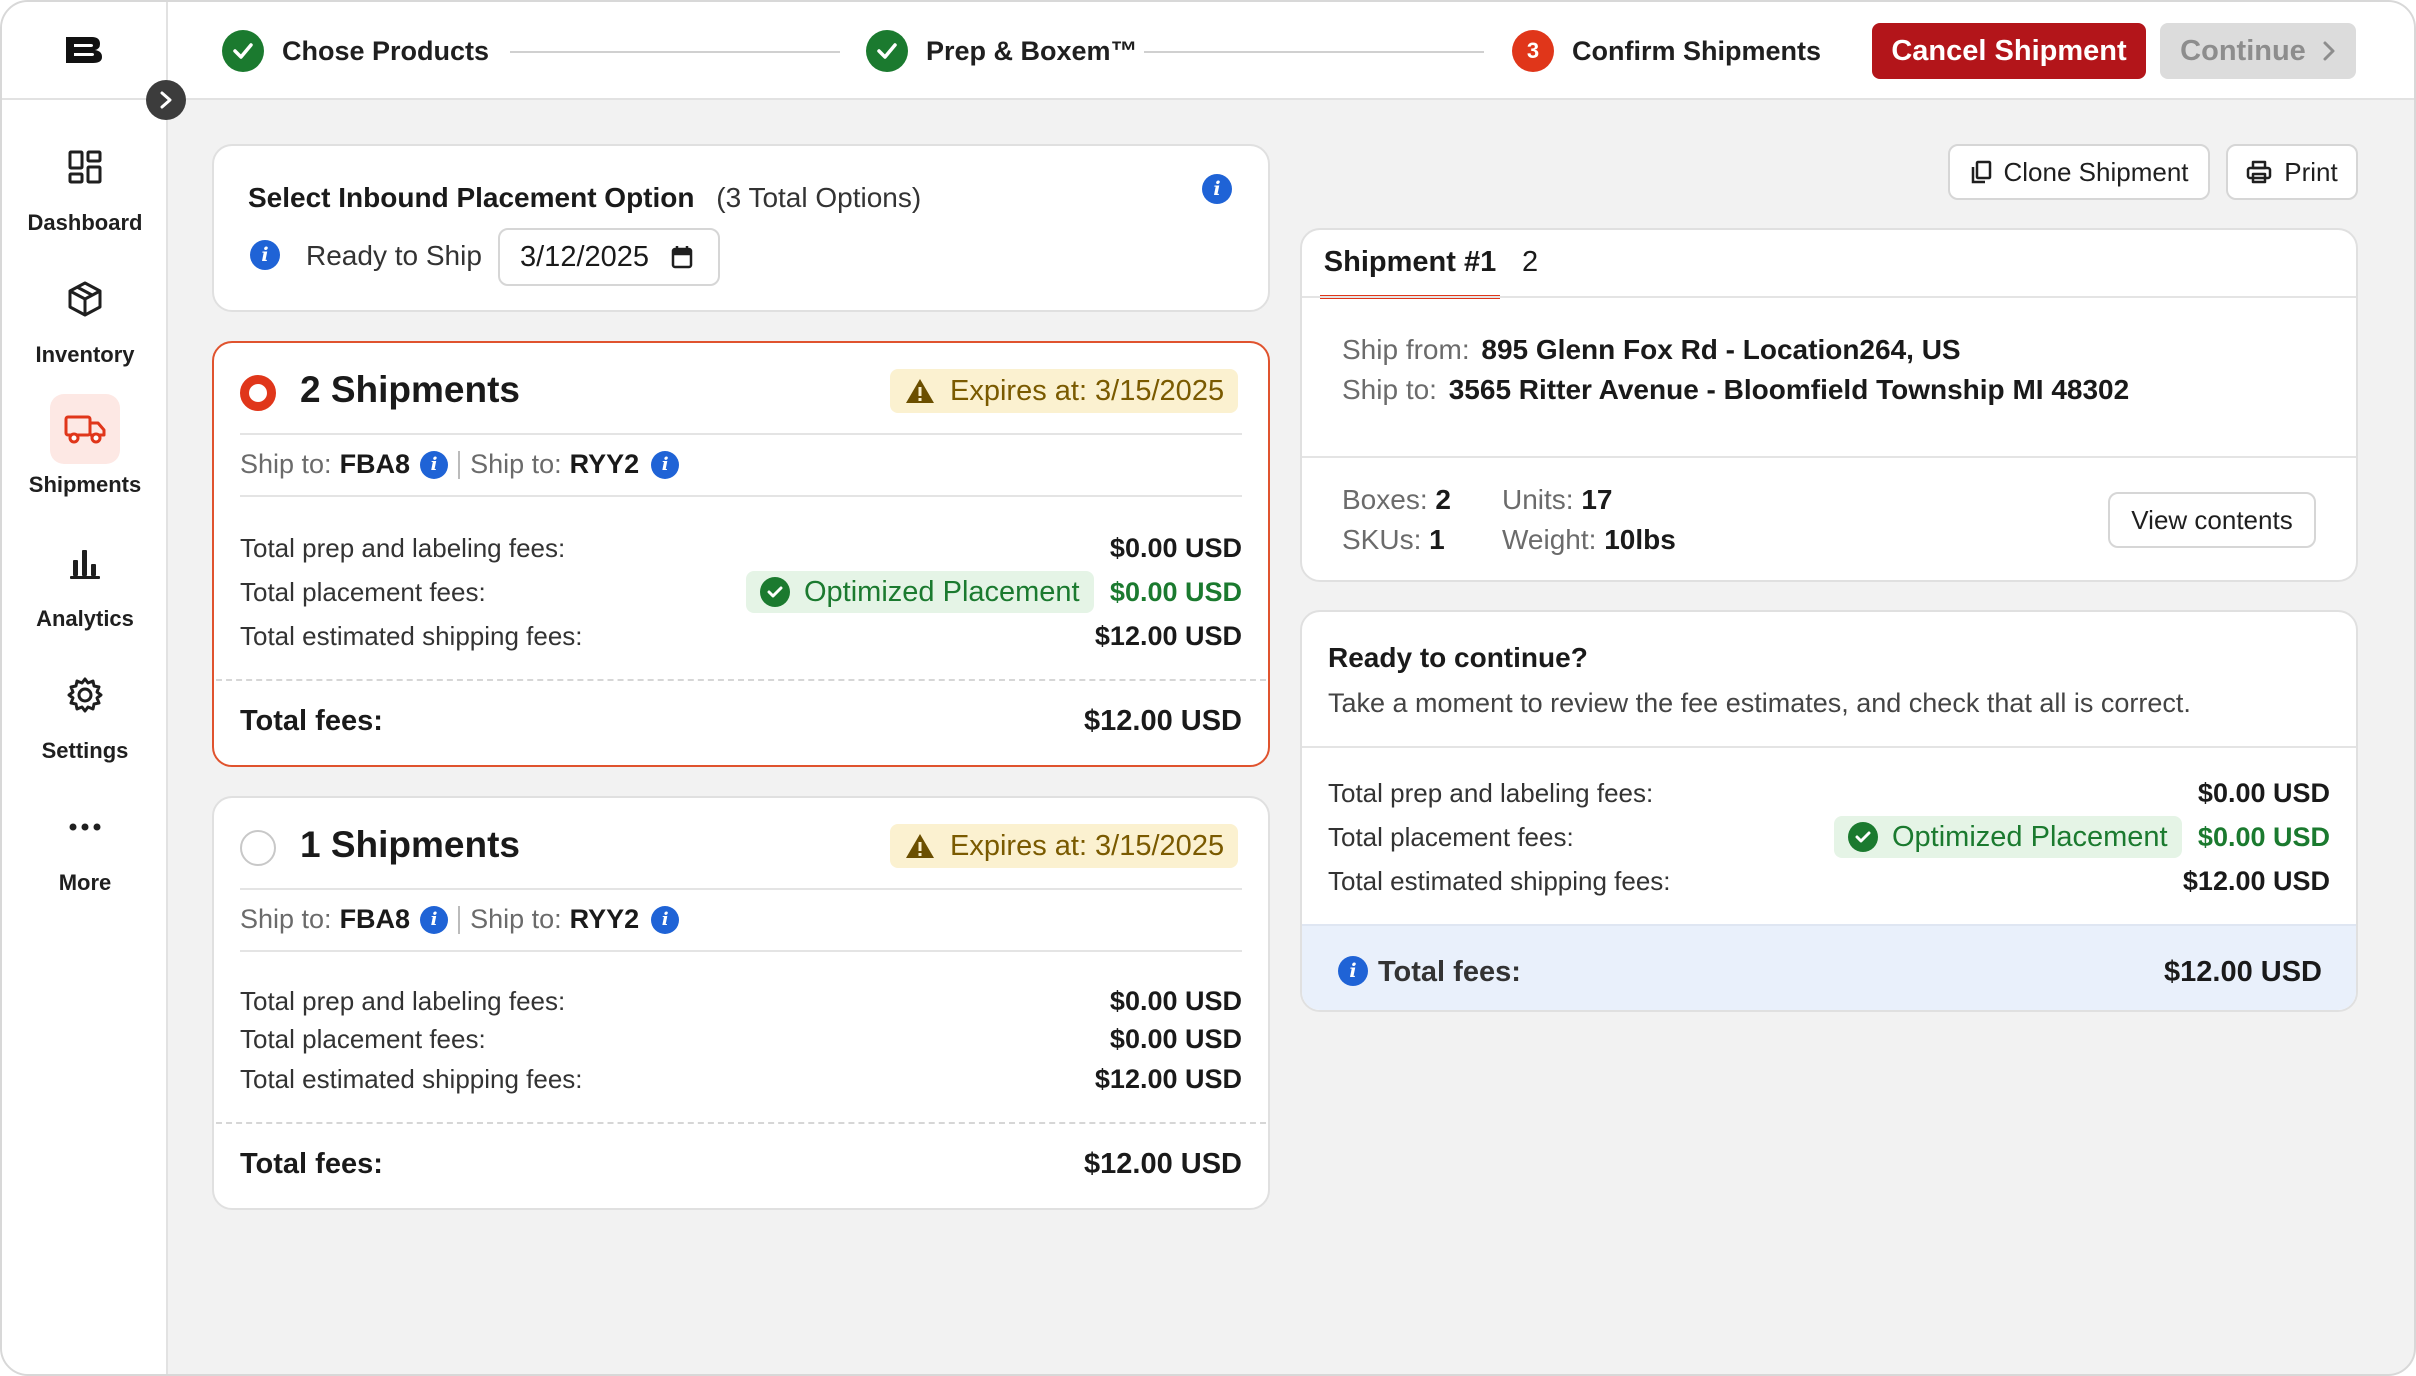 The image size is (2416, 1376). Describe the element at coordinates (85, 618) in the screenshot. I see `sidebar-item-label: Analytics` at that location.